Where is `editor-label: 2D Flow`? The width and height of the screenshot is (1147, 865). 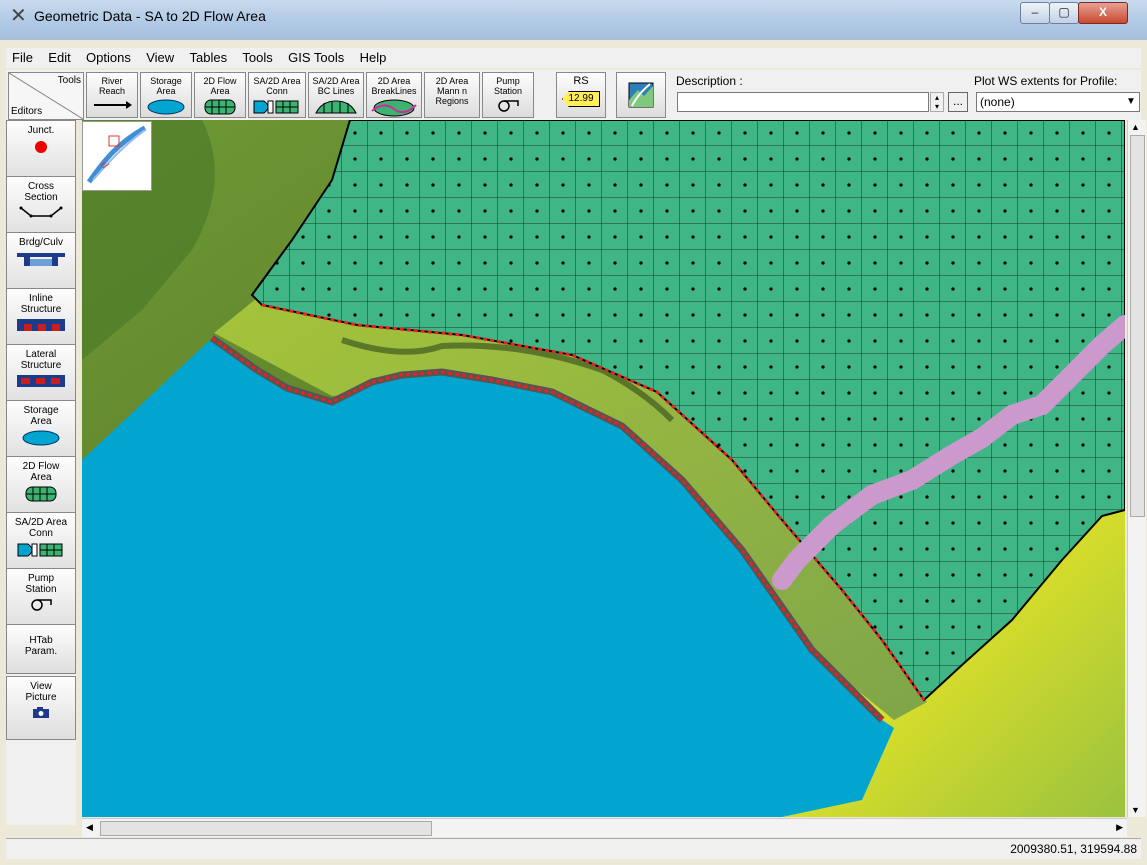
editor-label: 2D Flow is located at coordinates (41, 466).